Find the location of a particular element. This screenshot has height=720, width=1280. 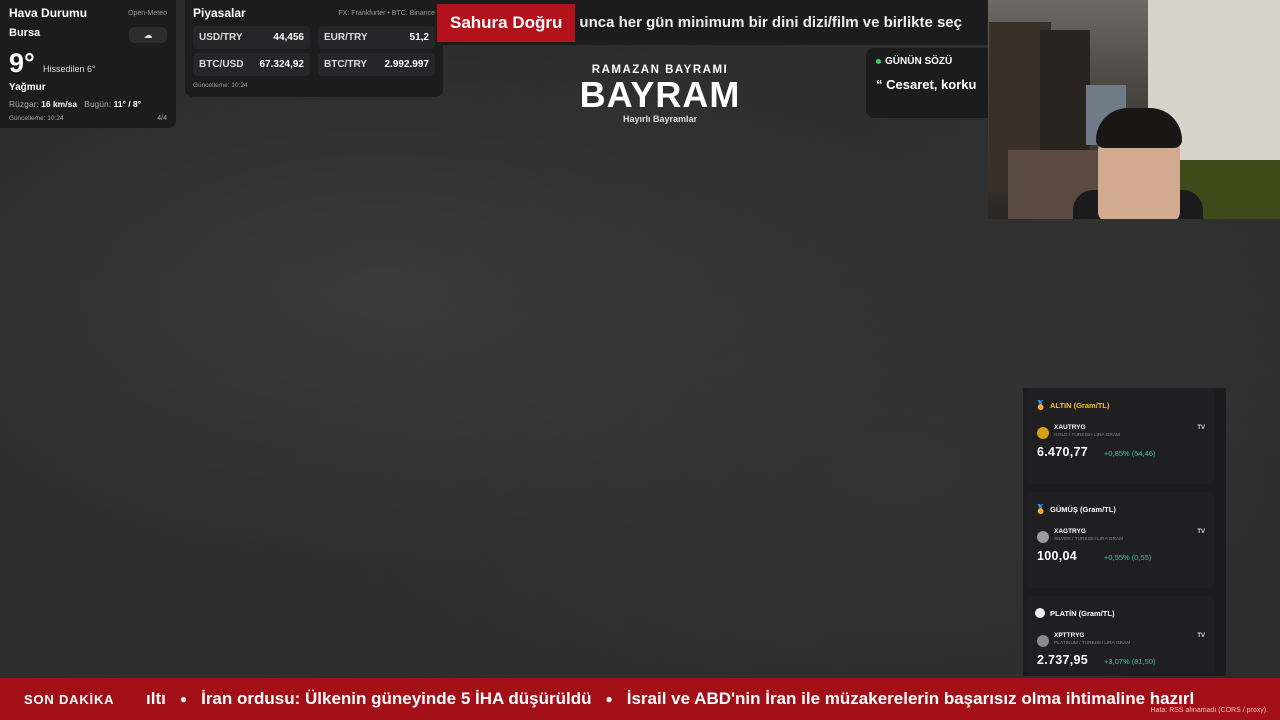

wind-label: Rüzgar: is located at coordinates (24, 104).